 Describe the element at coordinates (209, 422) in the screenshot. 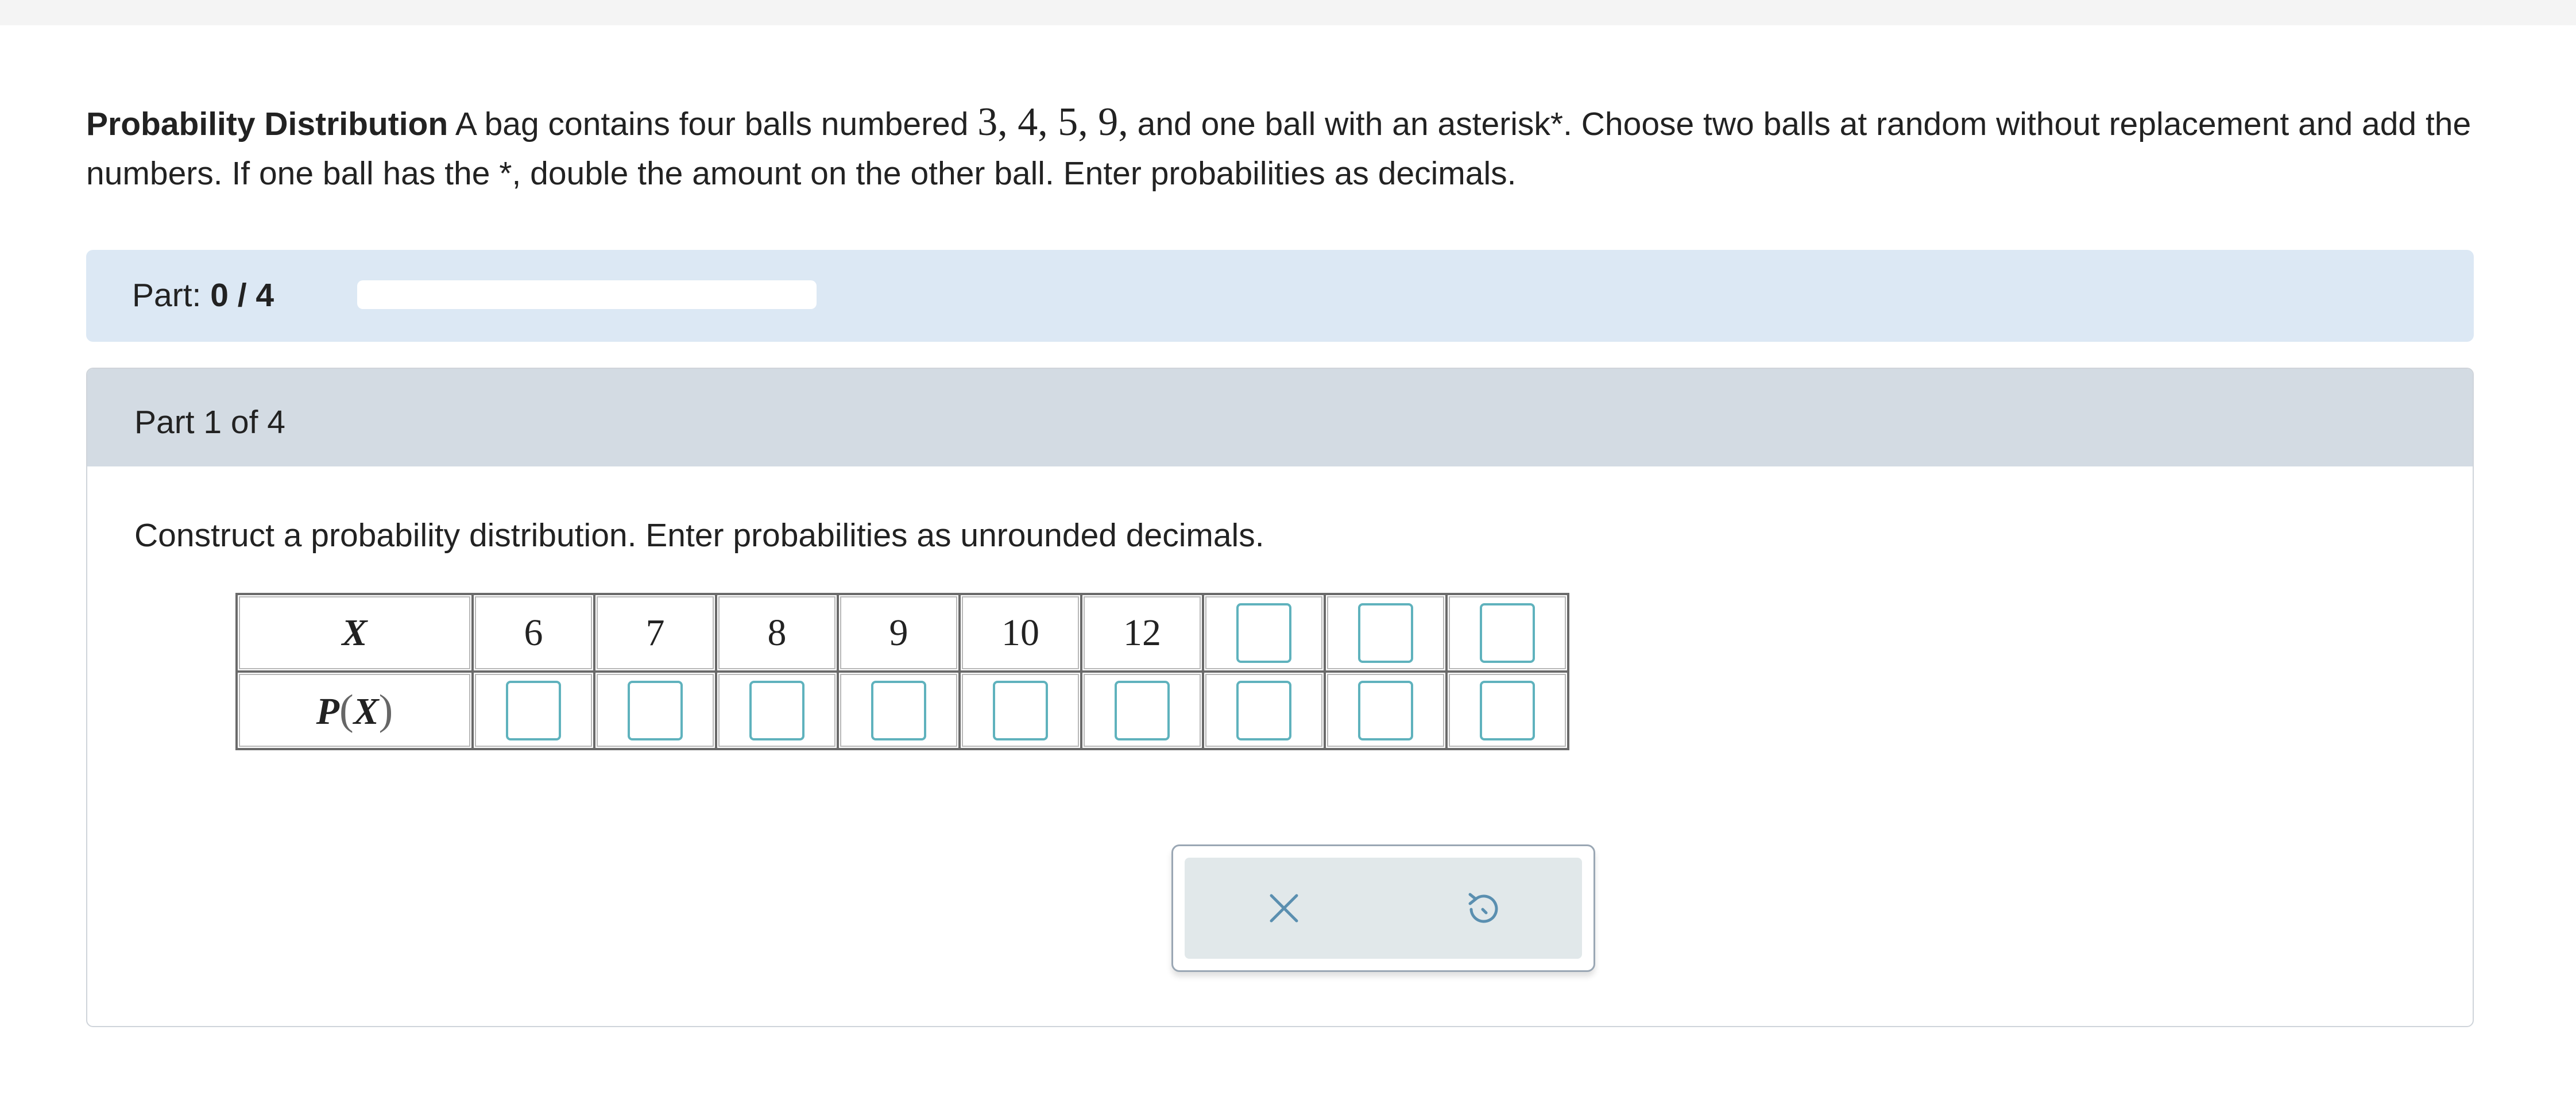

I see `part-header-label: Part 1 of 4` at that location.